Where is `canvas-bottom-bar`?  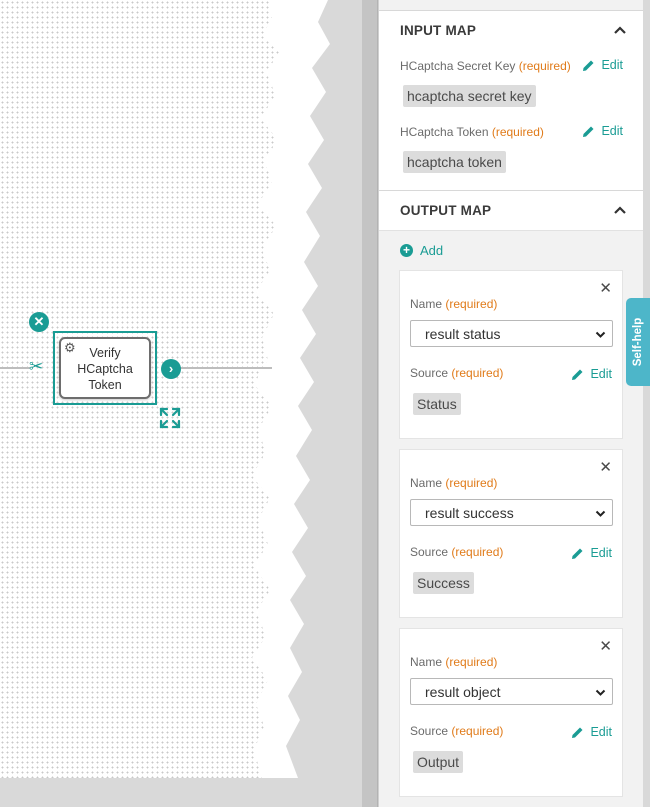
canvas-bottom-bar is located at coordinates (181, 792).